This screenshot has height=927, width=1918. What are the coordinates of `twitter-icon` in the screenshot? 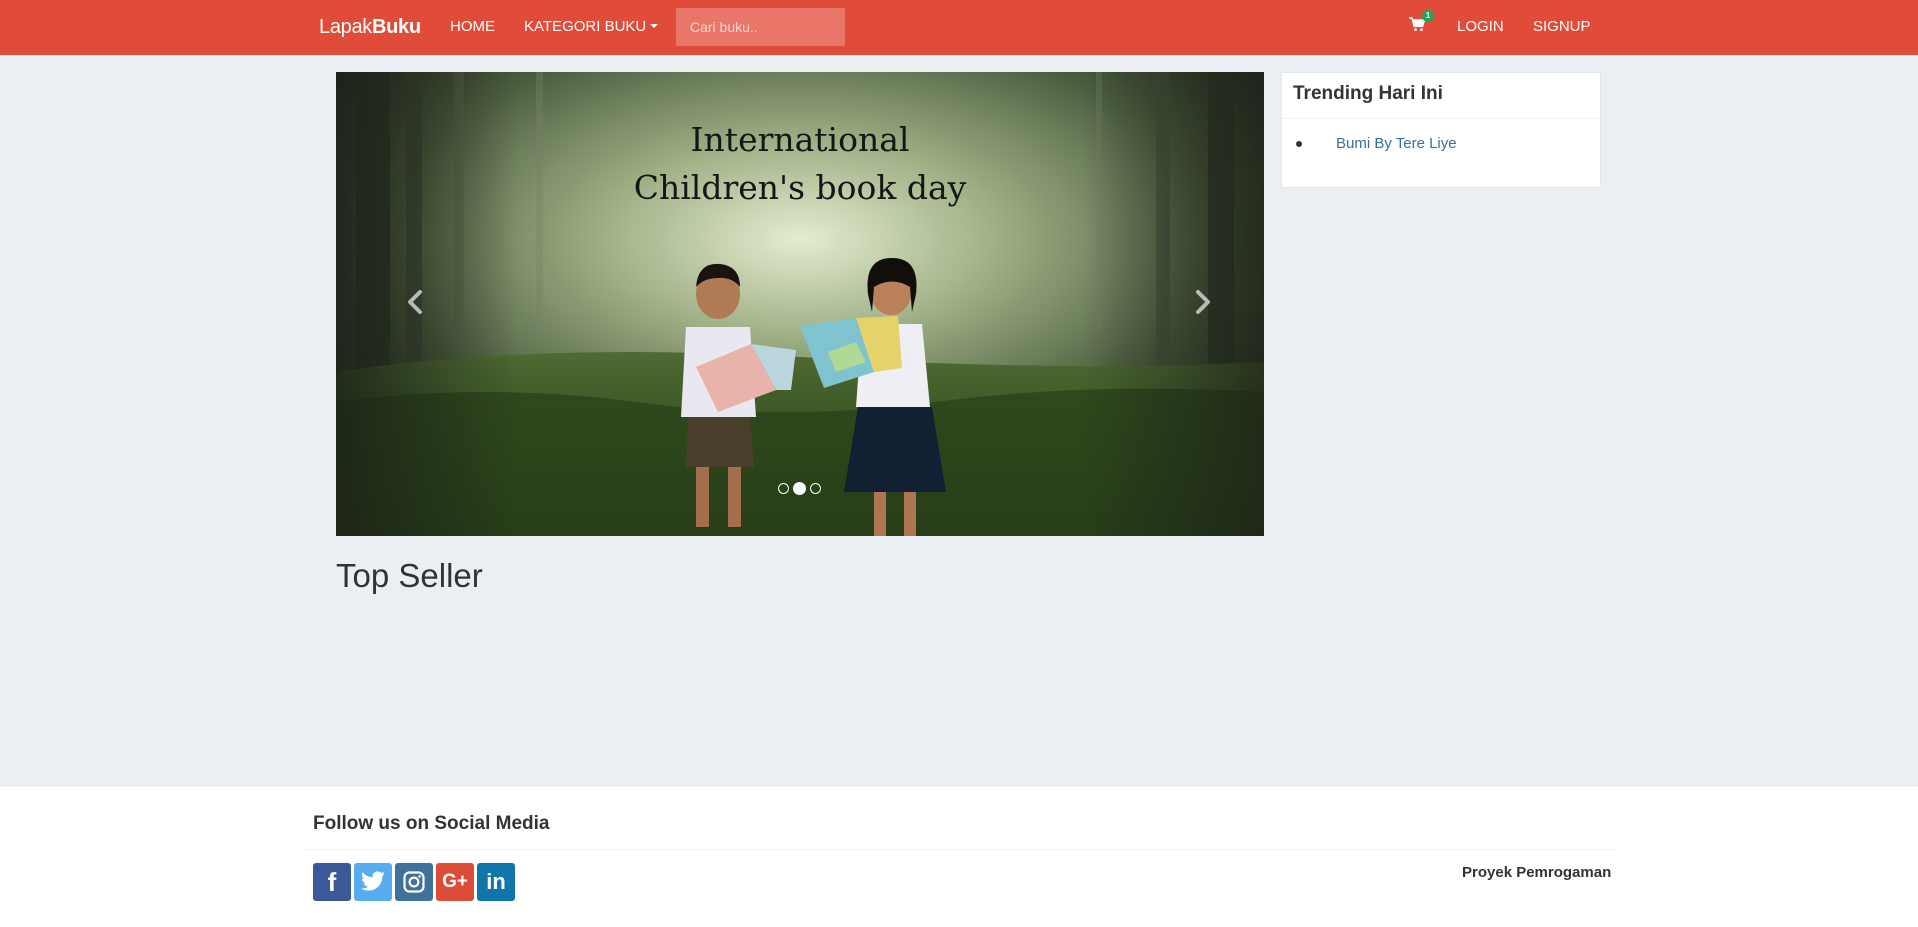 It's located at (372, 881).